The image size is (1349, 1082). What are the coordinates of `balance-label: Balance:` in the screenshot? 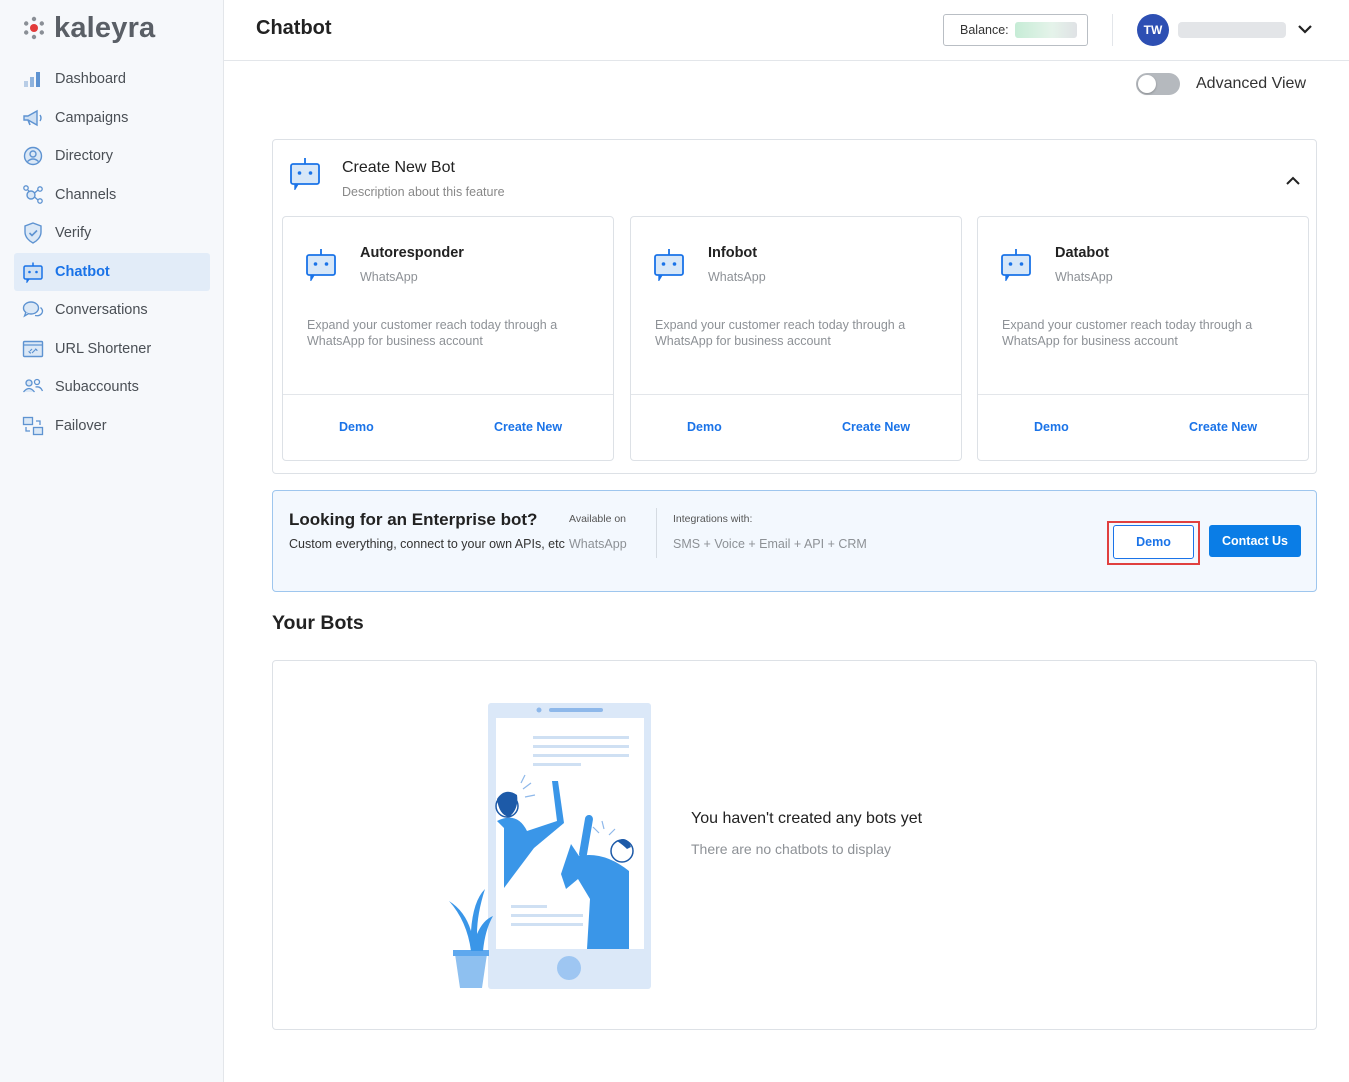 It's located at (984, 30).